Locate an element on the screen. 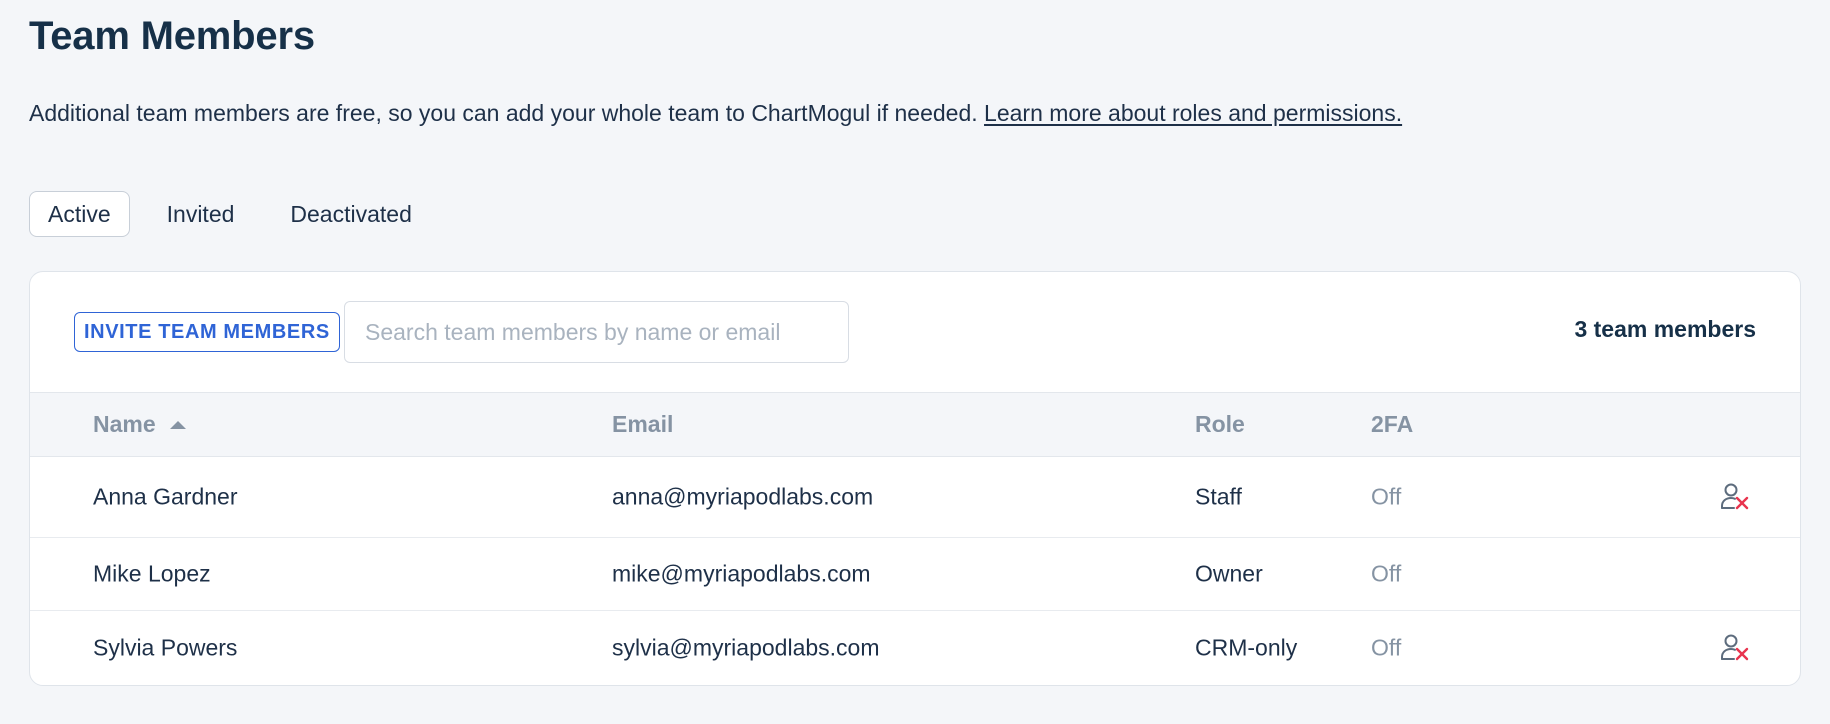  tab-invited: Invited is located at coordinates (201, 214).